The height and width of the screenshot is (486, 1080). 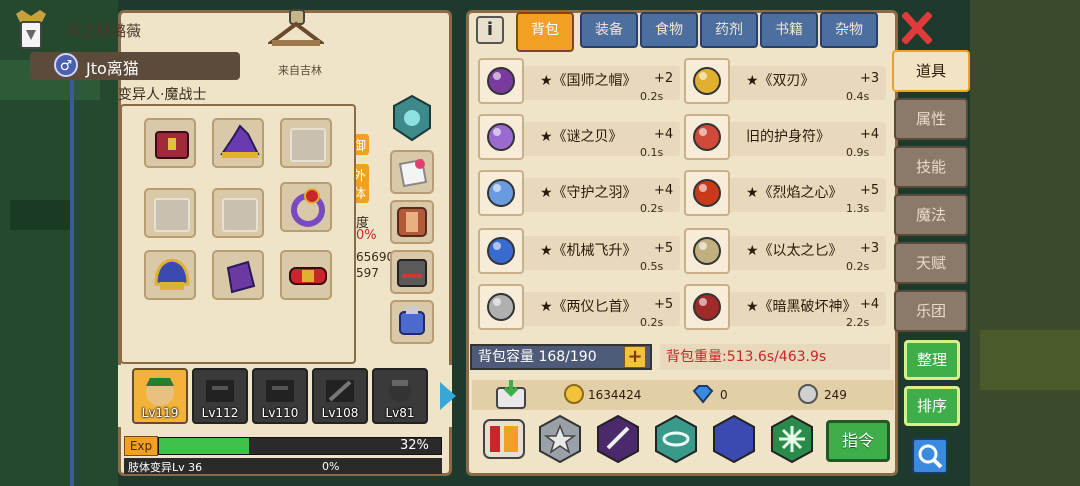 I want to click on inventory-item: ★《两仪匕首》 +5 0.2s, so click(x=579, y=307).